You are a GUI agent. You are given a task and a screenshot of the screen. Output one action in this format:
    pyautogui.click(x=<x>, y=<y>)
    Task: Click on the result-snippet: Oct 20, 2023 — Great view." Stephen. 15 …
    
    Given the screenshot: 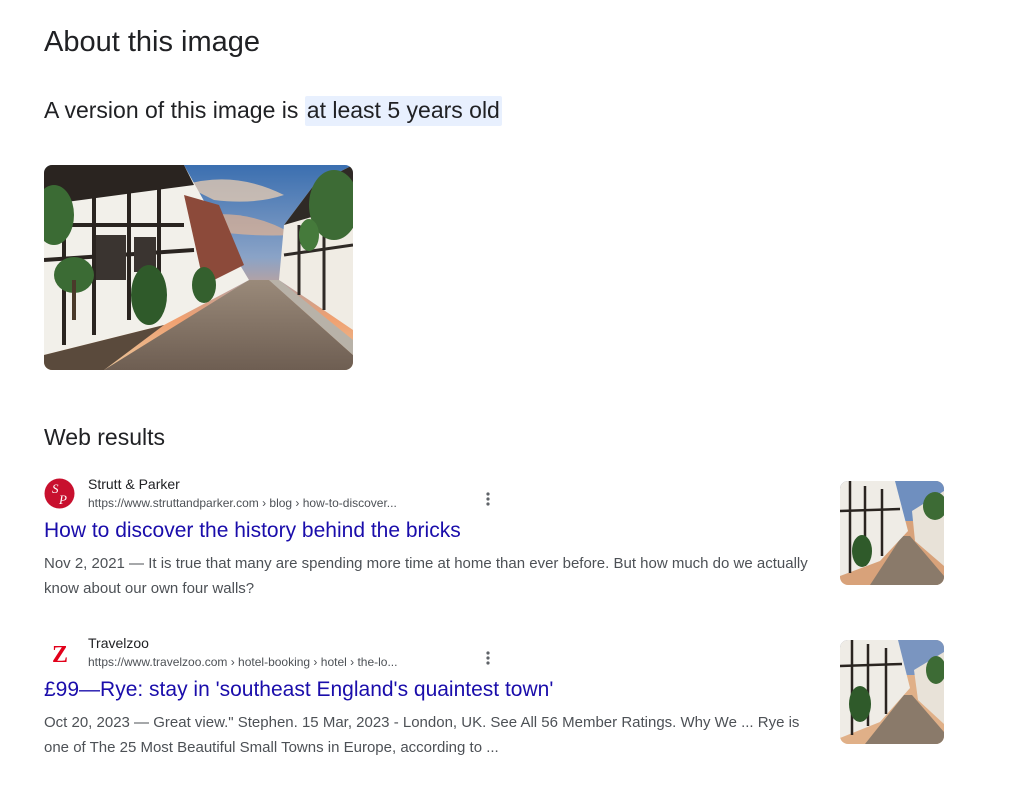 What is the action you would take?
    pyautogui.click(x=422, y=735)
    